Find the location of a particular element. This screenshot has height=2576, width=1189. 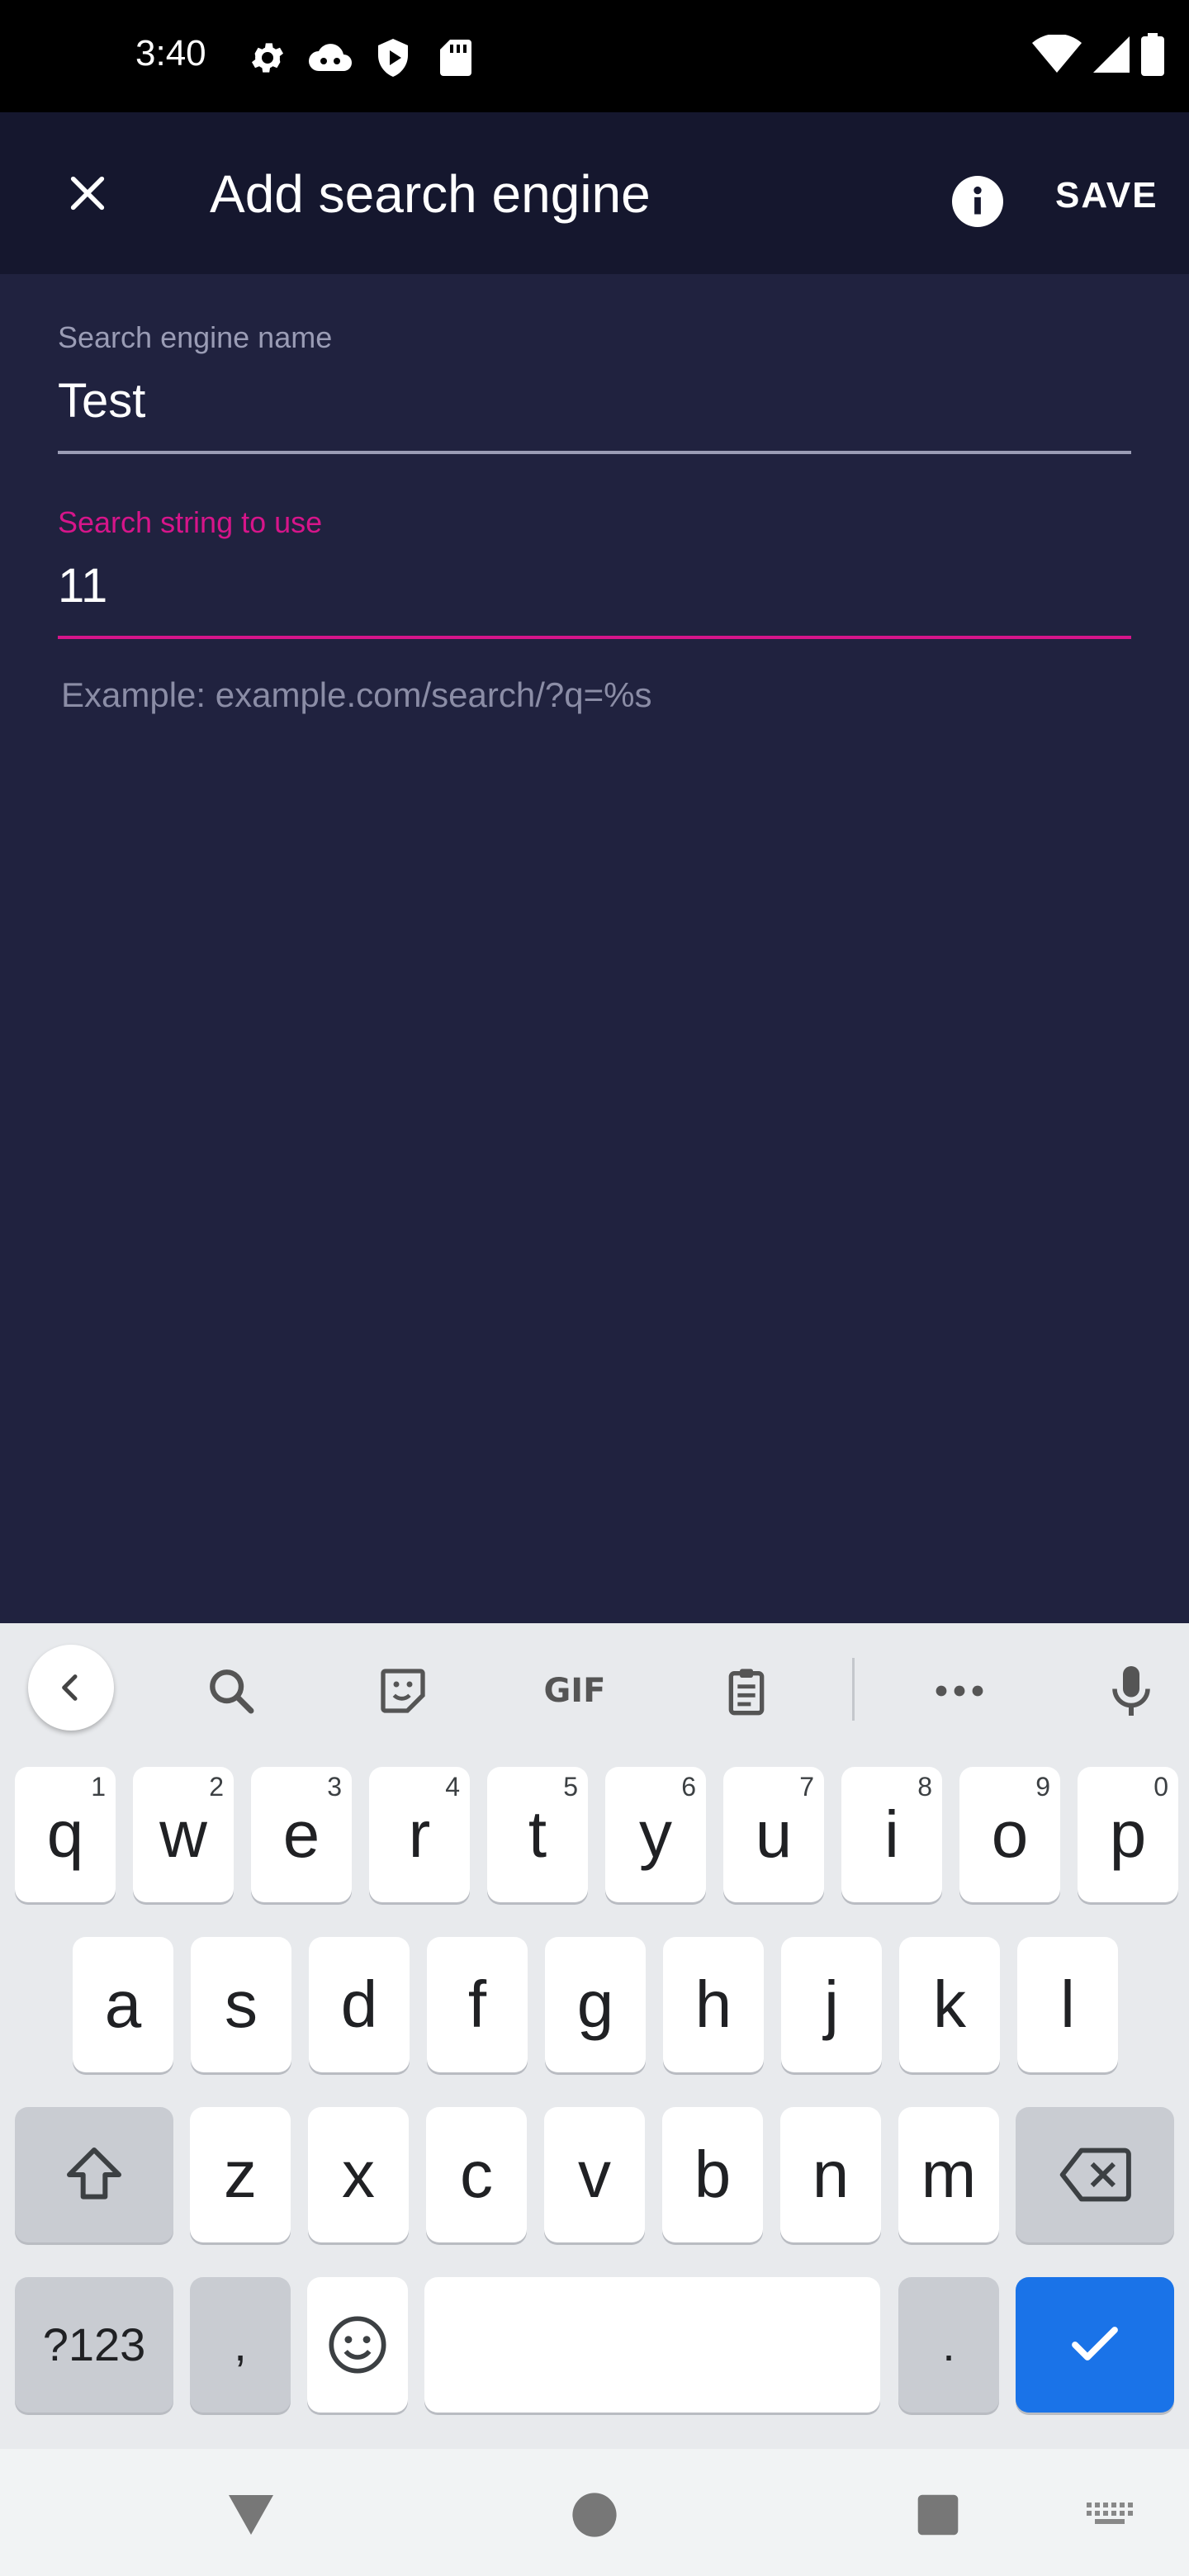

keyboard-mic-button is located at coordinates (1131, 1691).